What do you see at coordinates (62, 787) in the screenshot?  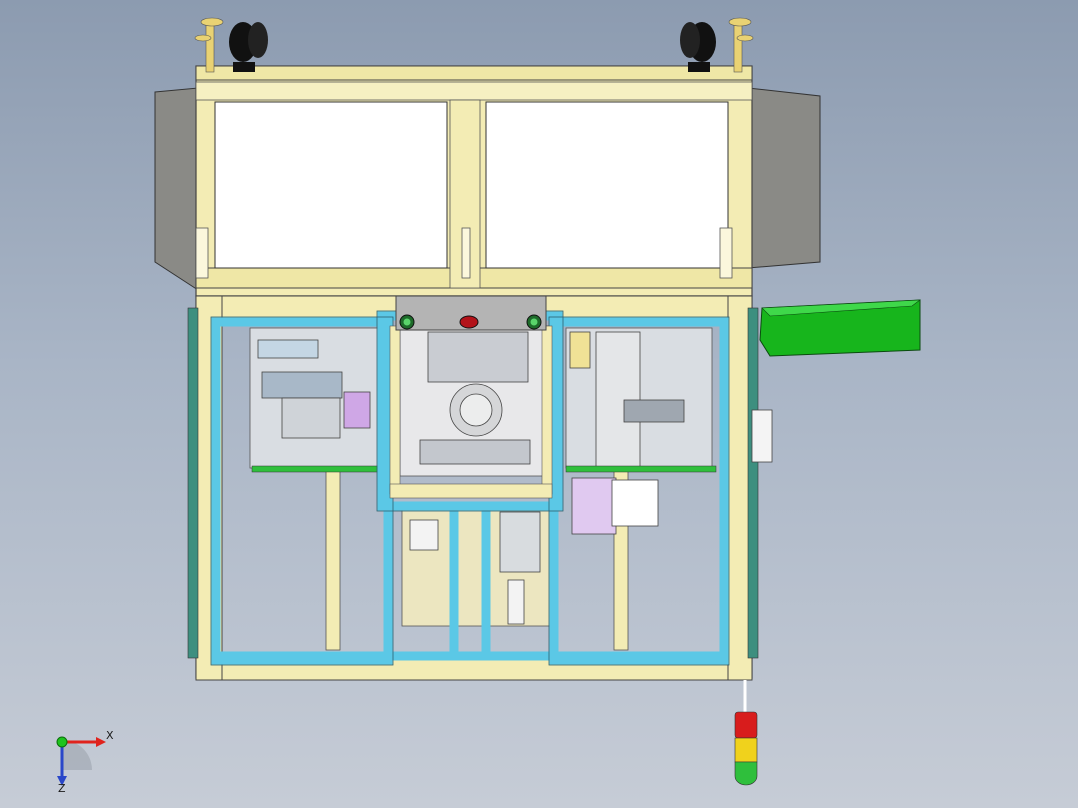 I see `z-axis-label: Z` at bounding box center [62, 787].